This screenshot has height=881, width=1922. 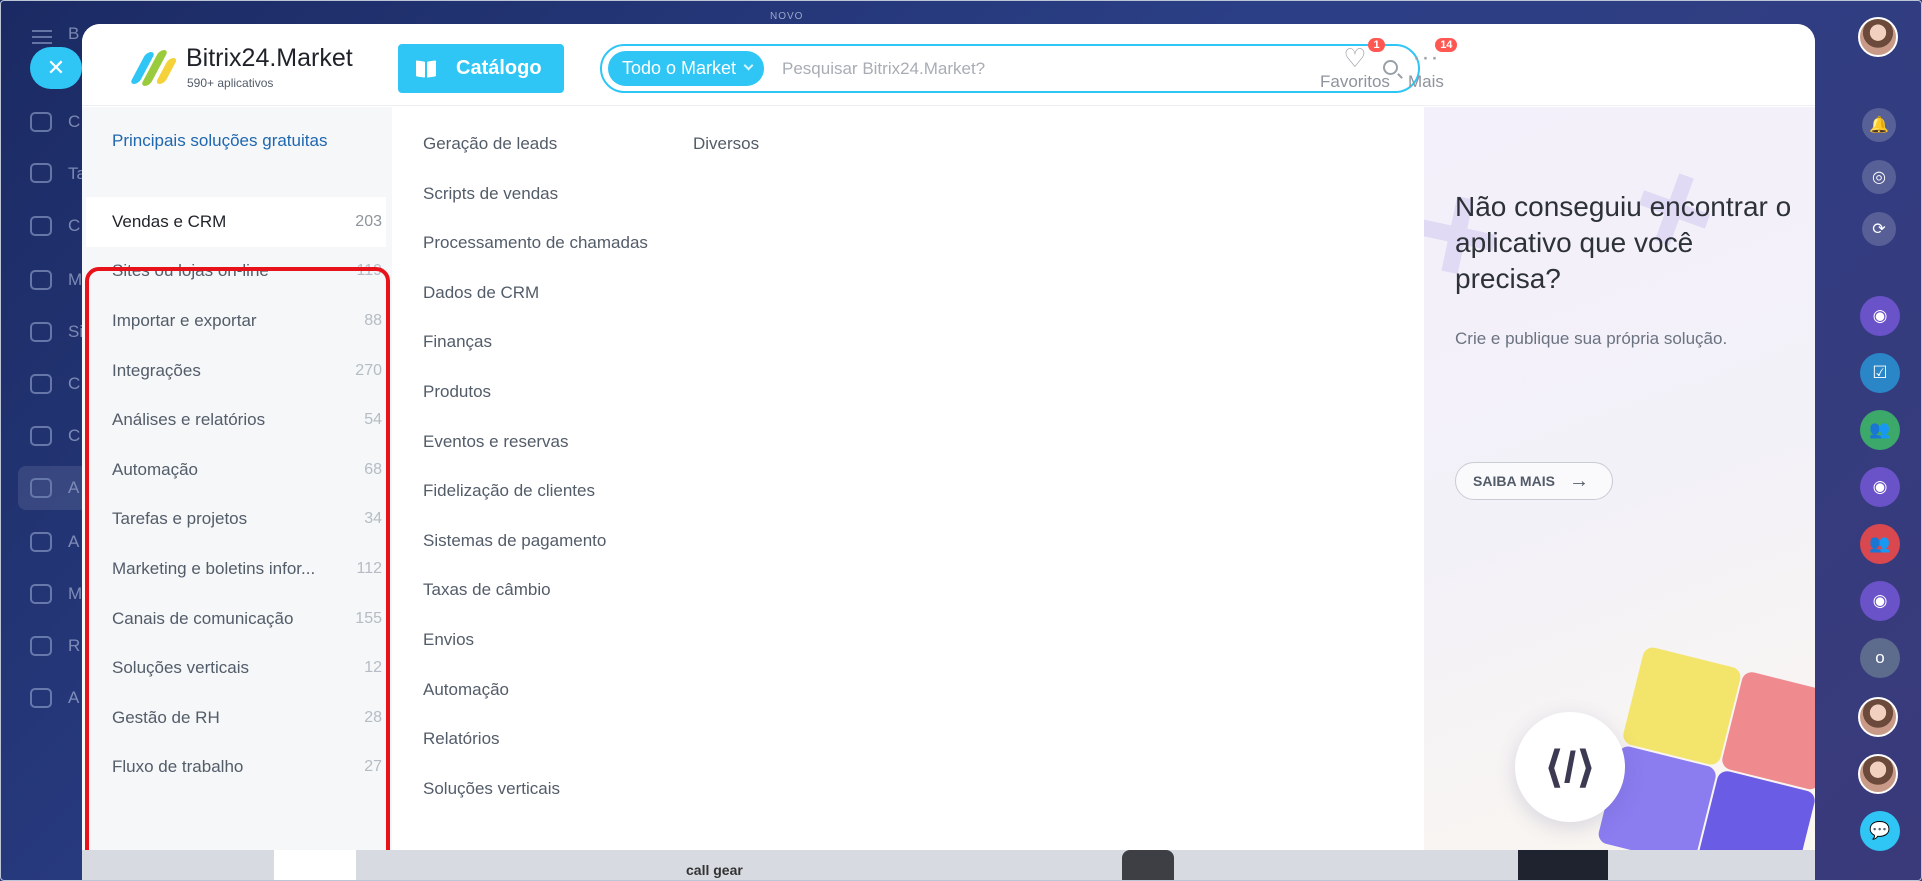 I want to click on app-thumbnails-strip: call gear, so click(x=948, y=865).